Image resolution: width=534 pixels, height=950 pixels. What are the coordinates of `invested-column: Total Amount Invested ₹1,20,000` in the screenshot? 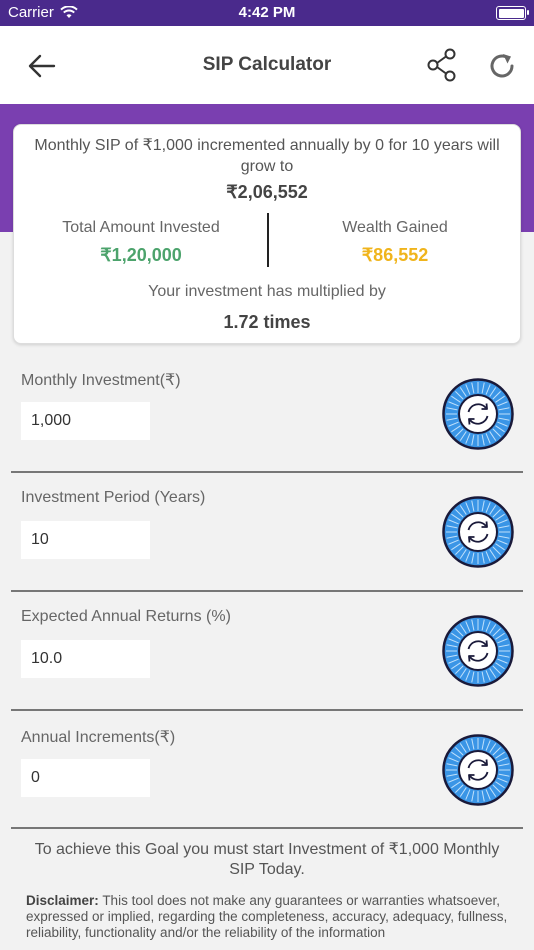 It's located at (141, 242).